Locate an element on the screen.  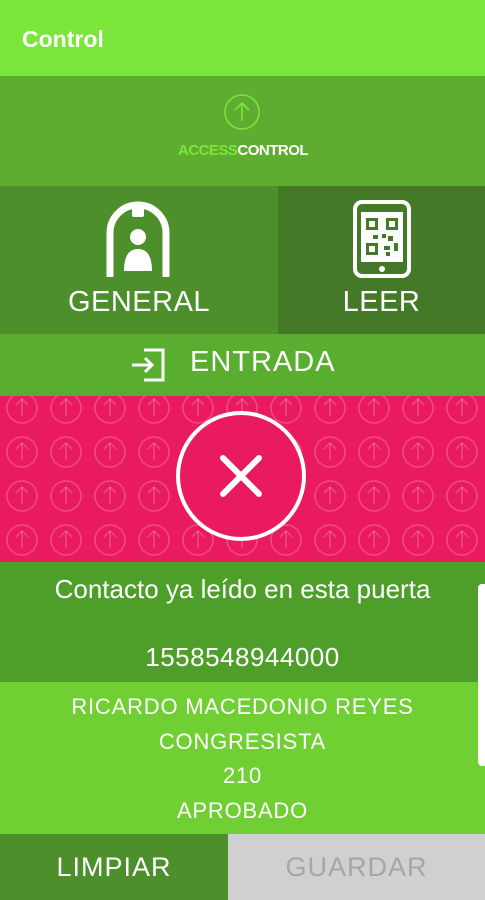
contact-name: RICARDO MACEDONIO REYES is located at coordinates (242, 706).